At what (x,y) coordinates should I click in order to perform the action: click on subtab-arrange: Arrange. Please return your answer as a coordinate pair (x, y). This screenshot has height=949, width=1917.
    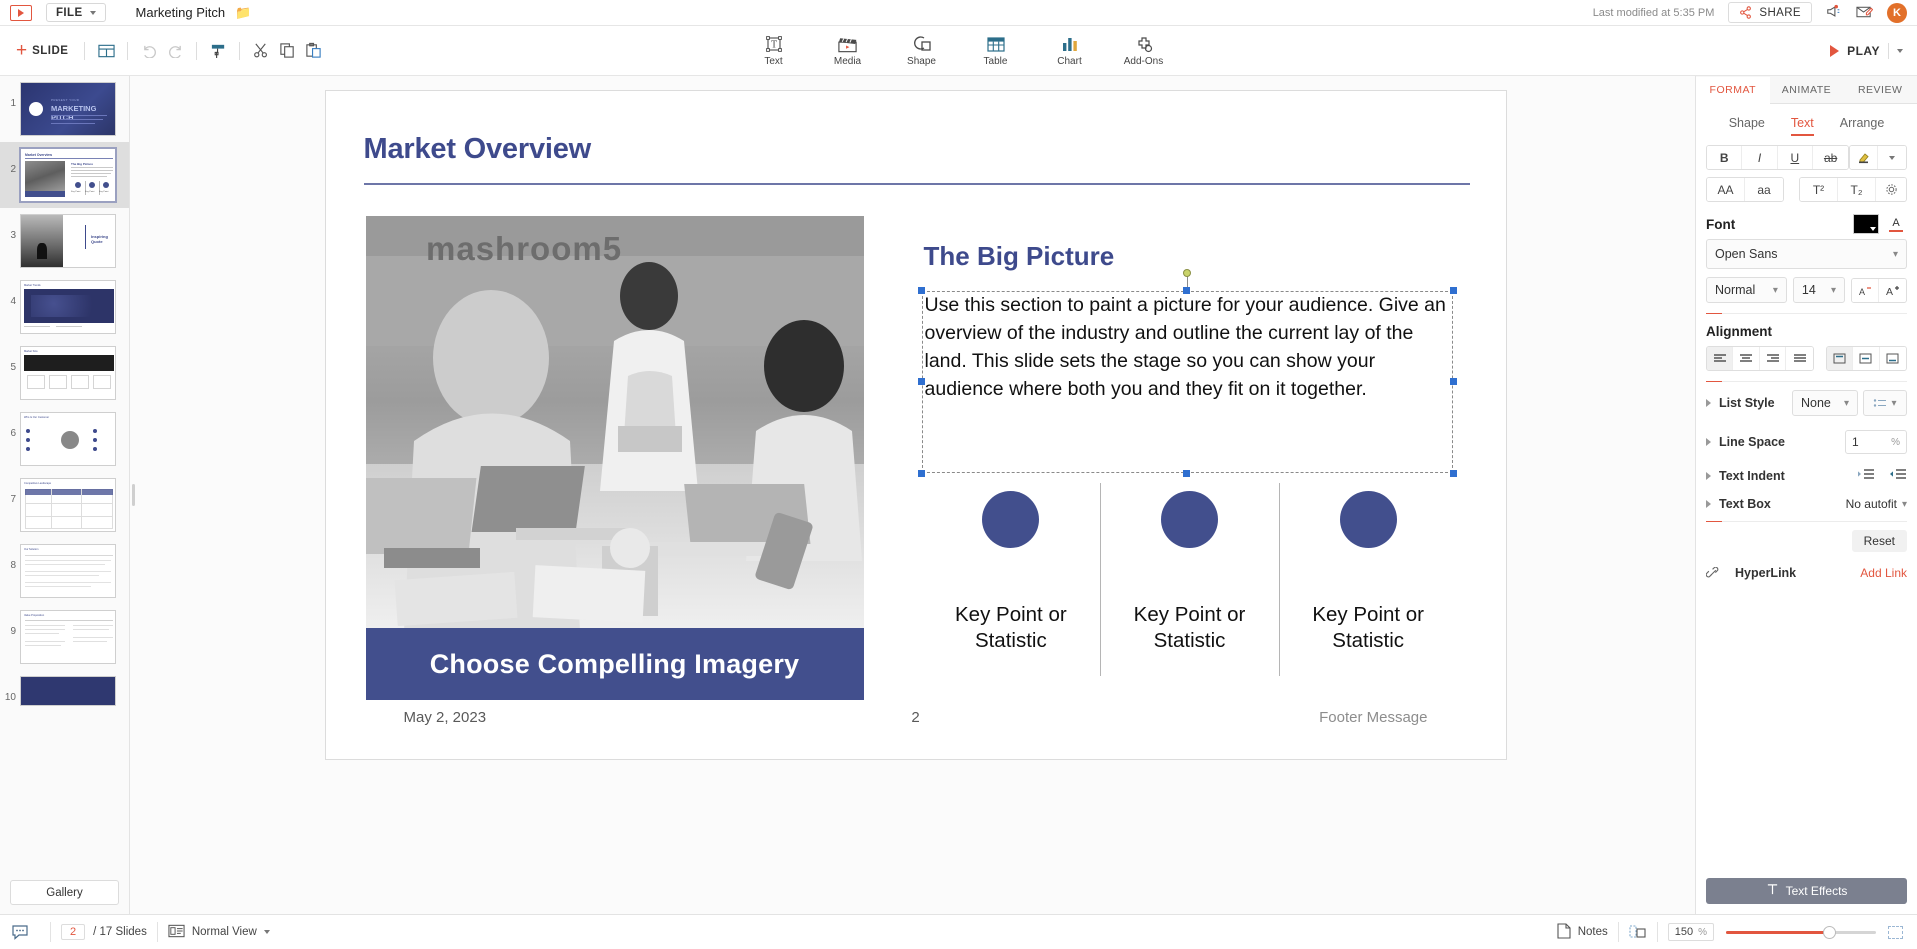
    Looking at the image, I should click on (1862, 126).